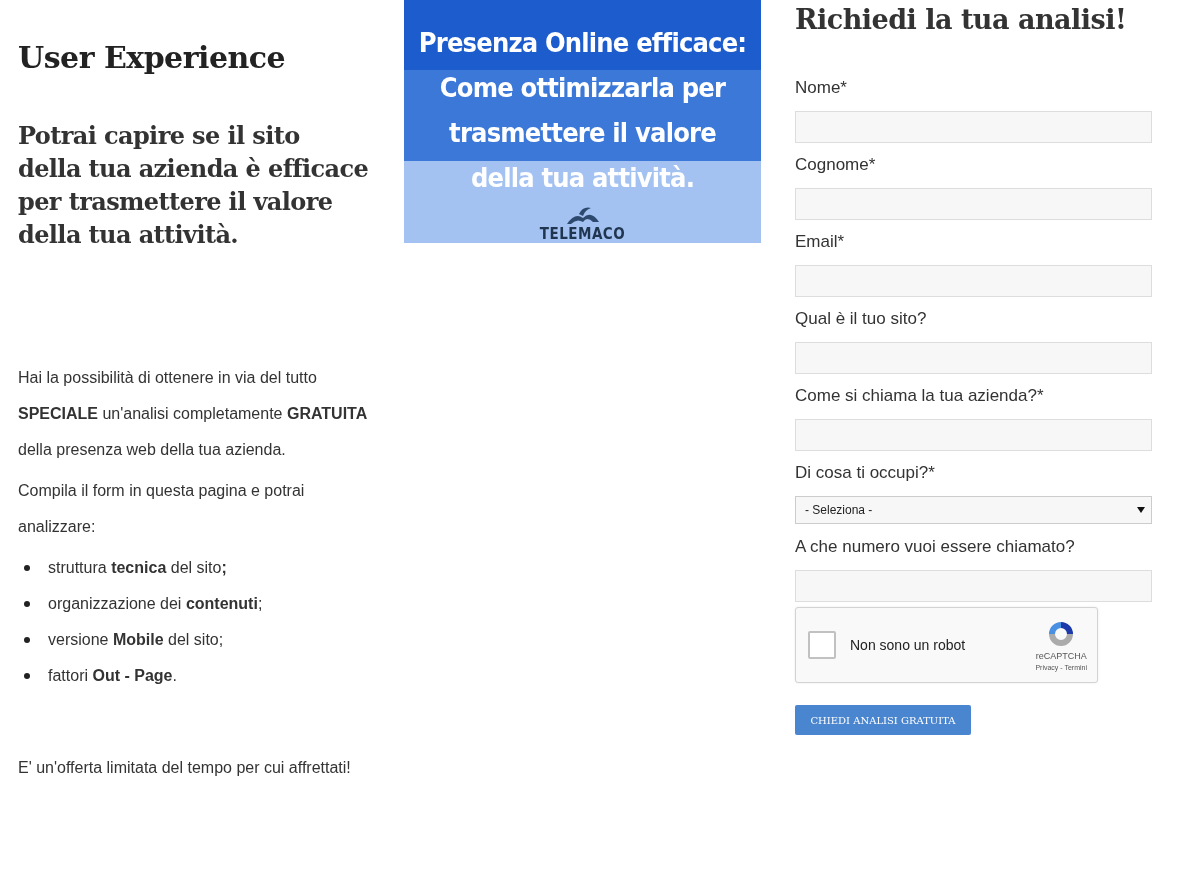 This screenshot has height=871, width=1199. Describe the element at coordinates (582, 43) in the screenshot. I see `banner-text: Presenza Online efficace:` at that location.